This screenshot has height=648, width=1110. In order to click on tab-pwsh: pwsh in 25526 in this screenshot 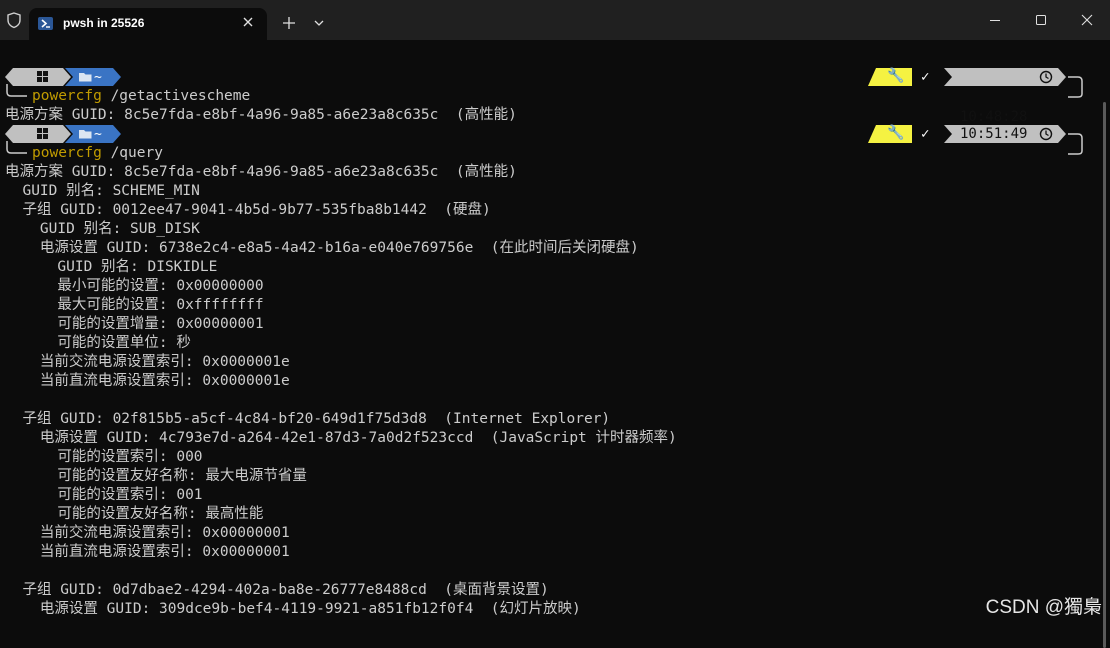, I will do `click(148, 24)`.